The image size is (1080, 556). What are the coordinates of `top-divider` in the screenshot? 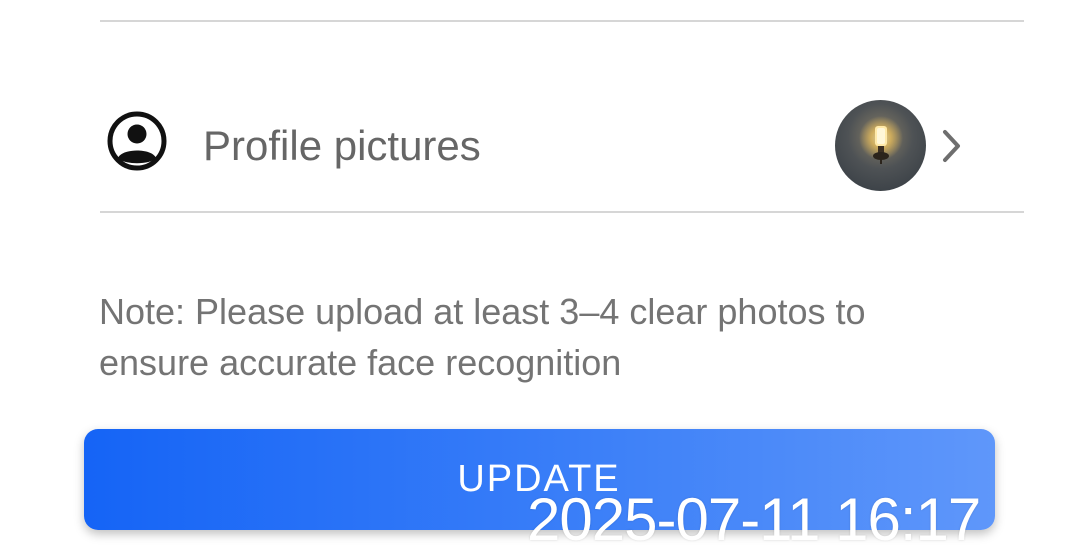 It's located at (562, 21).